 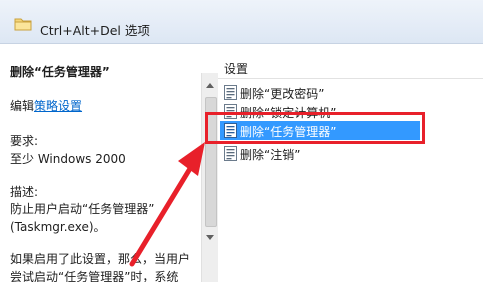 What do you see at coordinates (24, 192) in the screenshot?
I see `description-label: 描述:` at bounding box center [24, 192].